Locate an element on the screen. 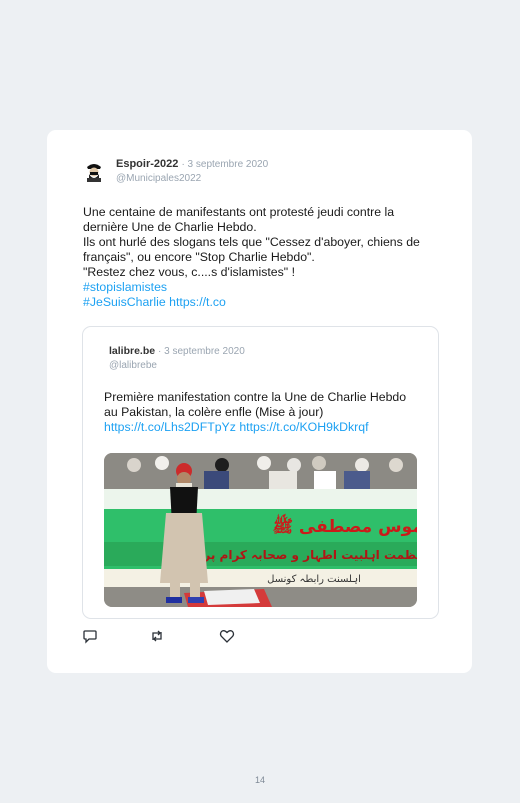 Image resolution: width=520 pixels, height=803 pixels. reply-icon is located at coordinates (90, 636).